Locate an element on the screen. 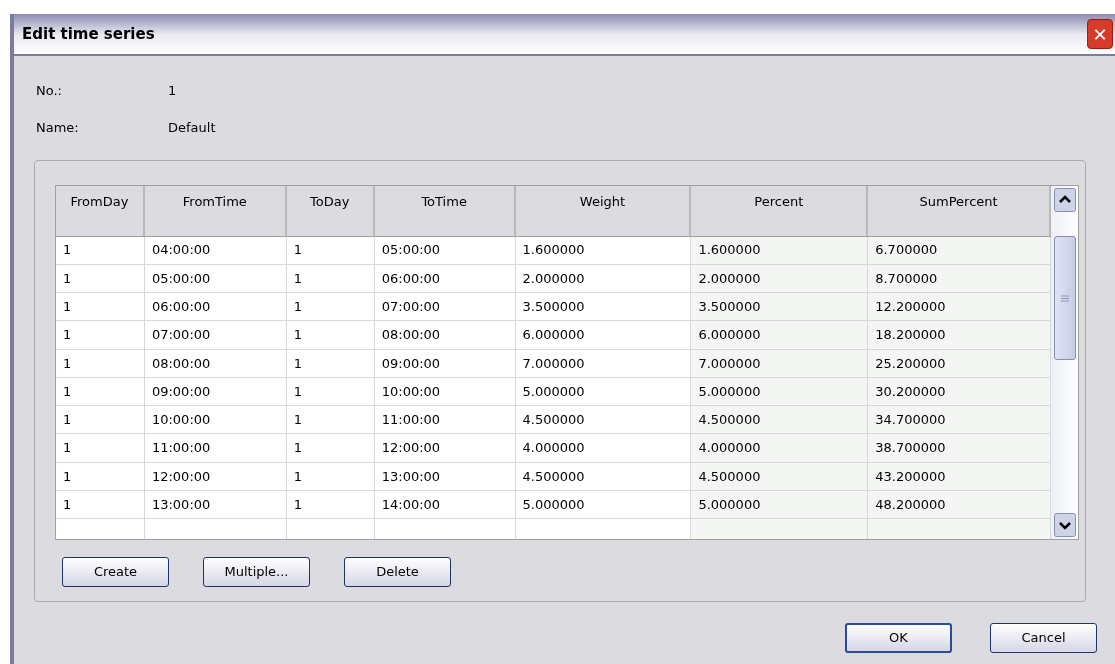 The height and width of the screenshot is (664, 1115). column-header: ToDay is located at coordinates (330, 211).